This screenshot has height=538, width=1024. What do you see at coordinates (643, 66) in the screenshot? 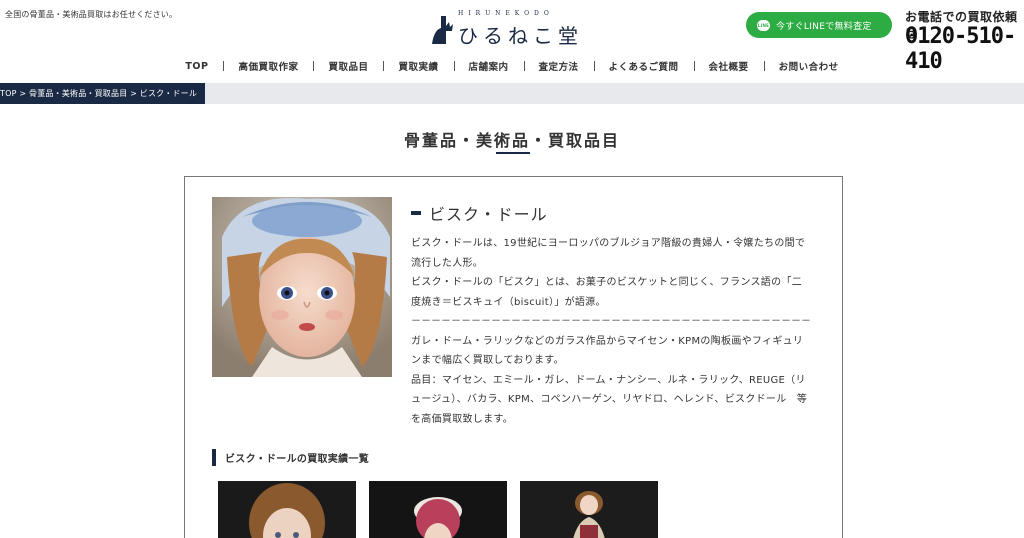
I see `nav-faq: よくあるご質問` at bounding box center [643, 66].